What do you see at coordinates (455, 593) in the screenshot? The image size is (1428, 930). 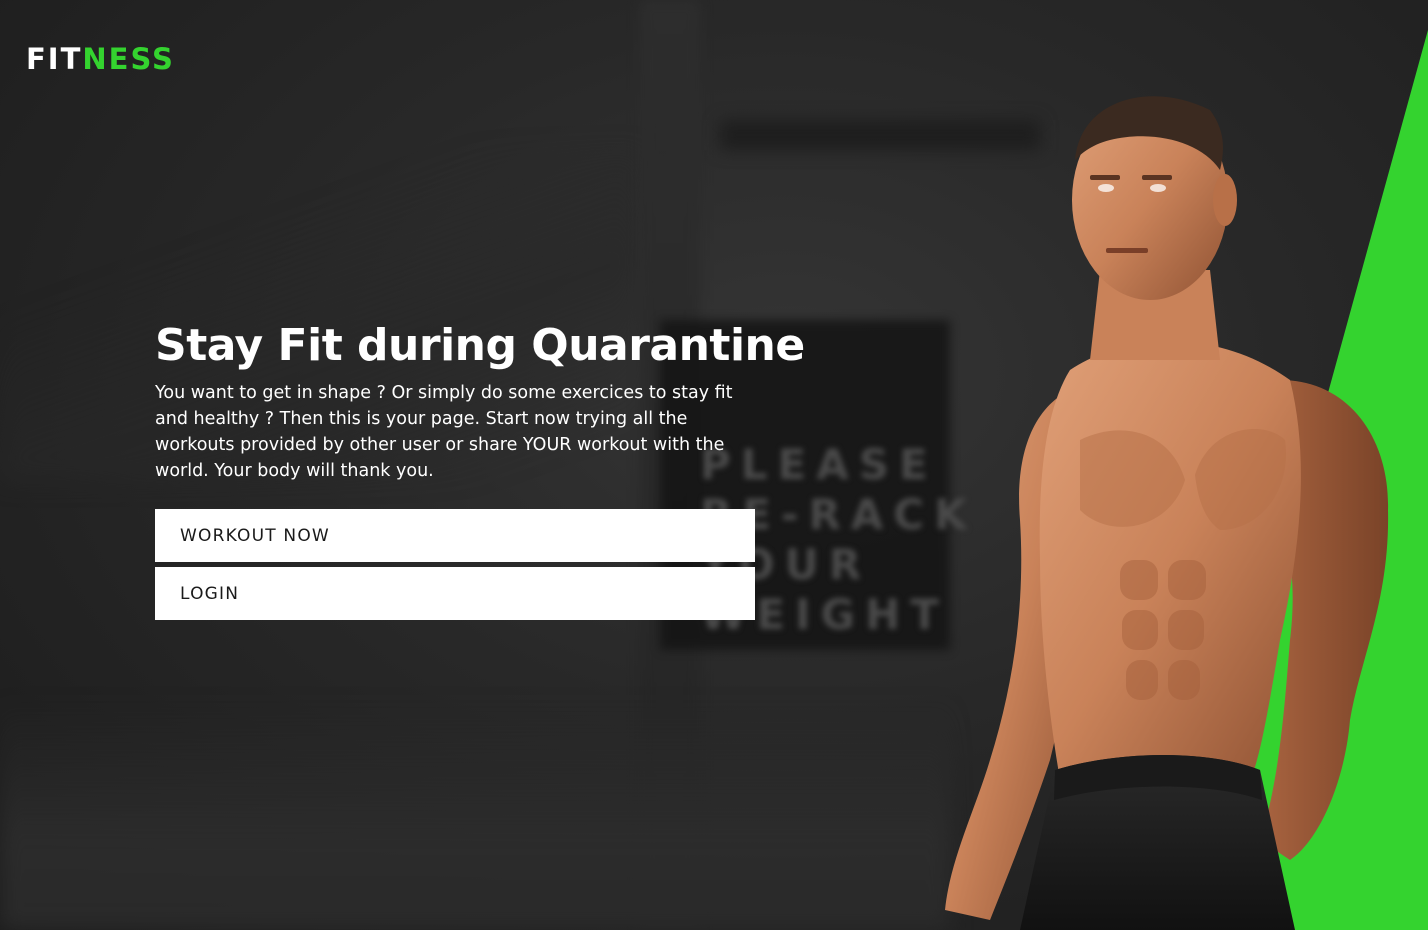 I see `login-button: LOGIN` at bounding box center [455, 593].